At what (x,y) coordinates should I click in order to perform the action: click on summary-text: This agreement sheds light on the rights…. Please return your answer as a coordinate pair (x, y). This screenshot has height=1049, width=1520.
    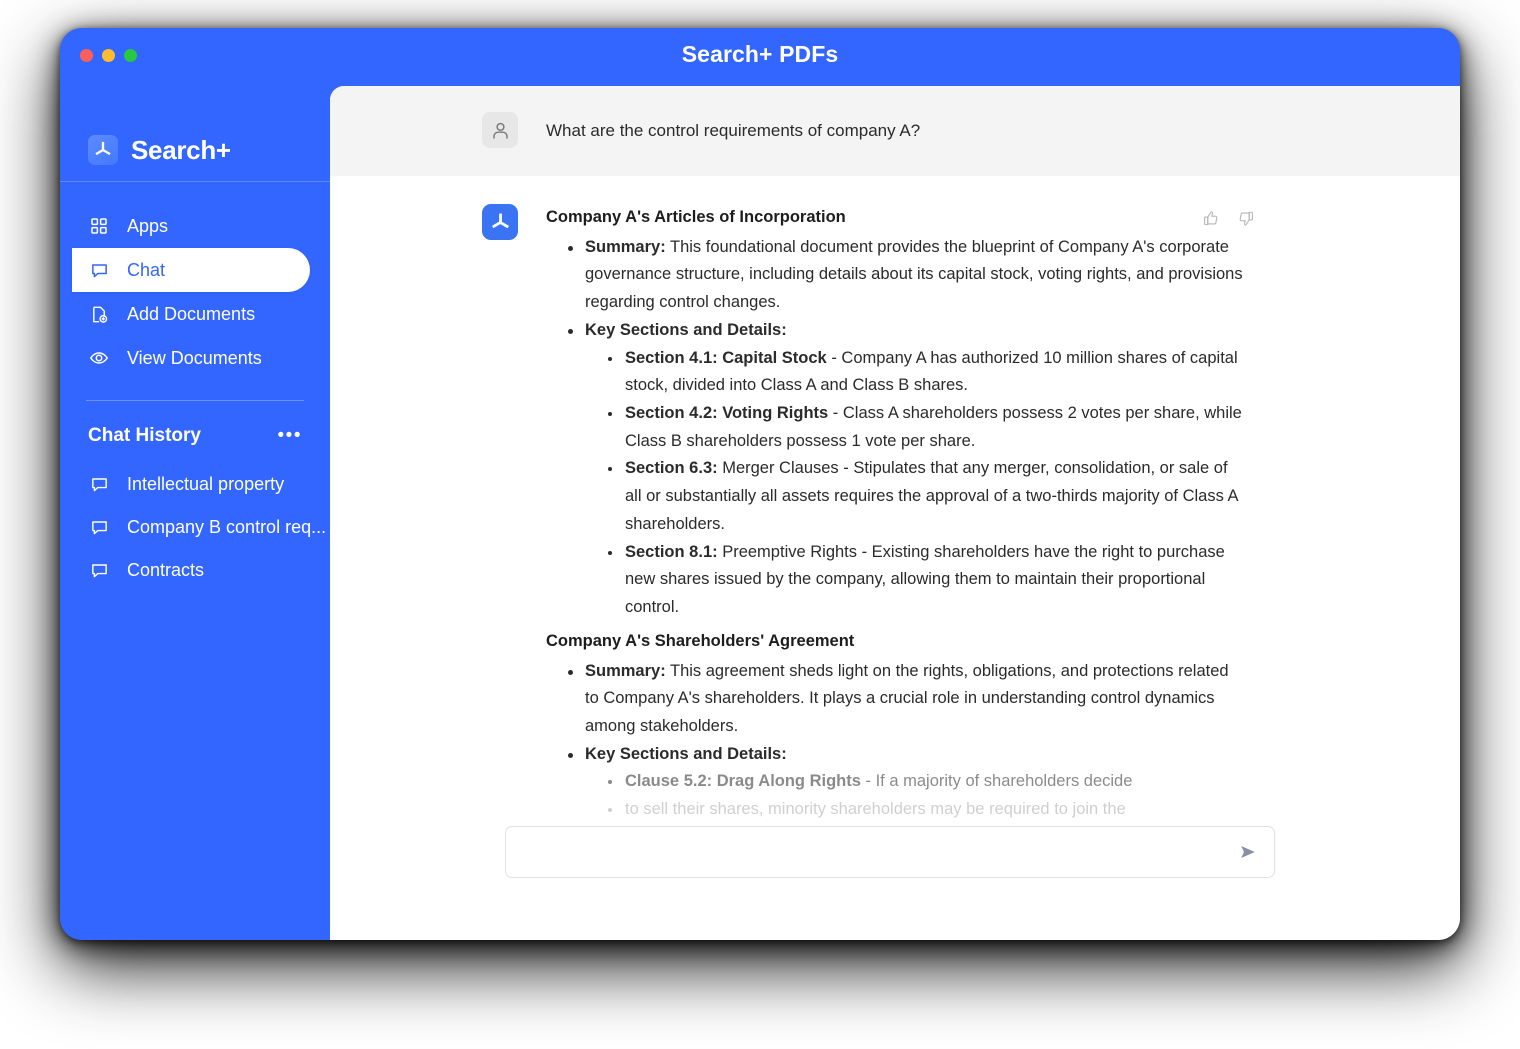
    Looking at the image, I should click on (907, 698).